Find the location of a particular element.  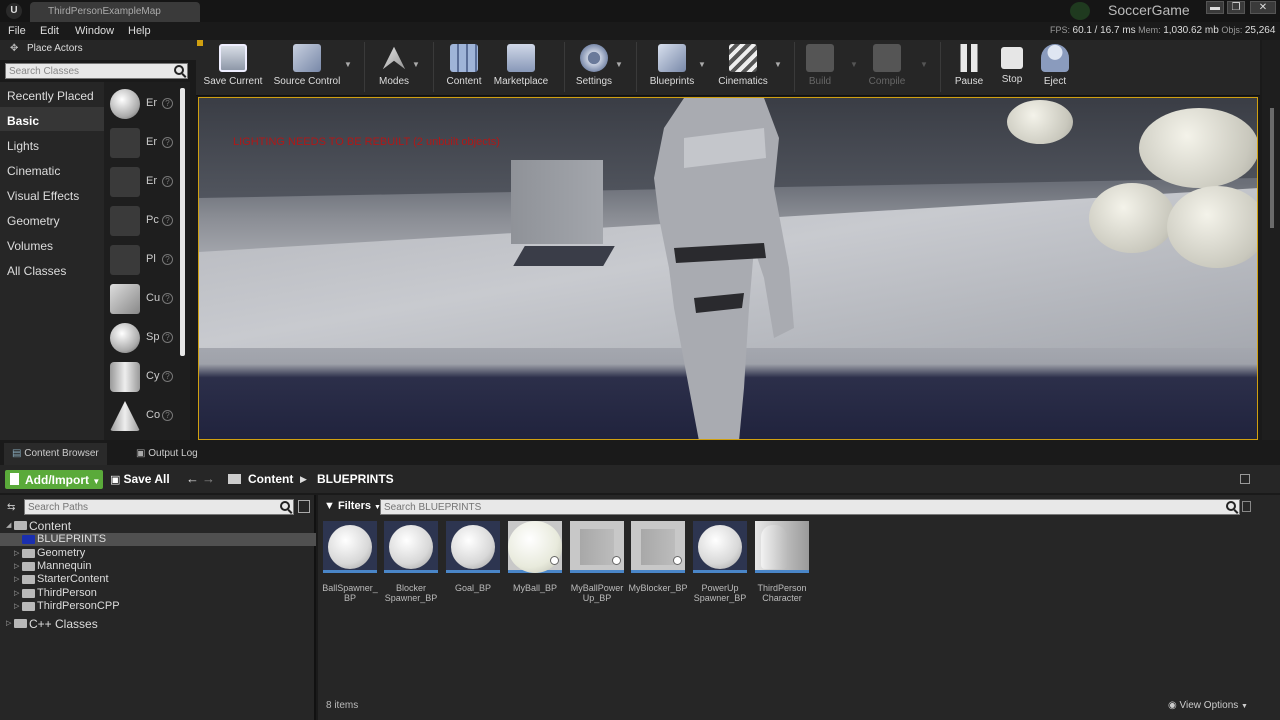

source-control-button: Source Control is located at coordinates (307, 67).